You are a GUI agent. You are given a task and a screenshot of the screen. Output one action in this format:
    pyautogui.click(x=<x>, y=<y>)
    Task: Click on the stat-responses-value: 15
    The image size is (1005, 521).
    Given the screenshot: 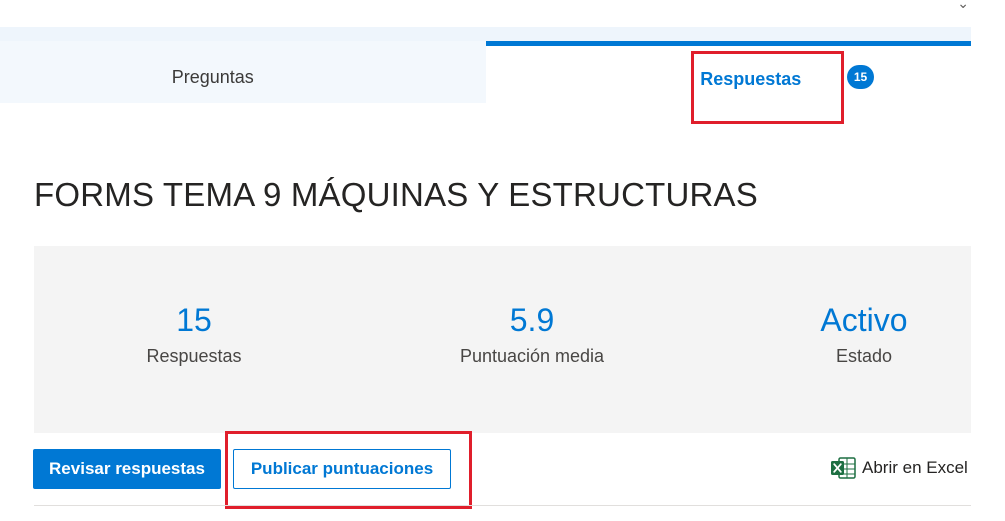 What is the action you would take?
    pyautogui.click(x=194, y=320)
    